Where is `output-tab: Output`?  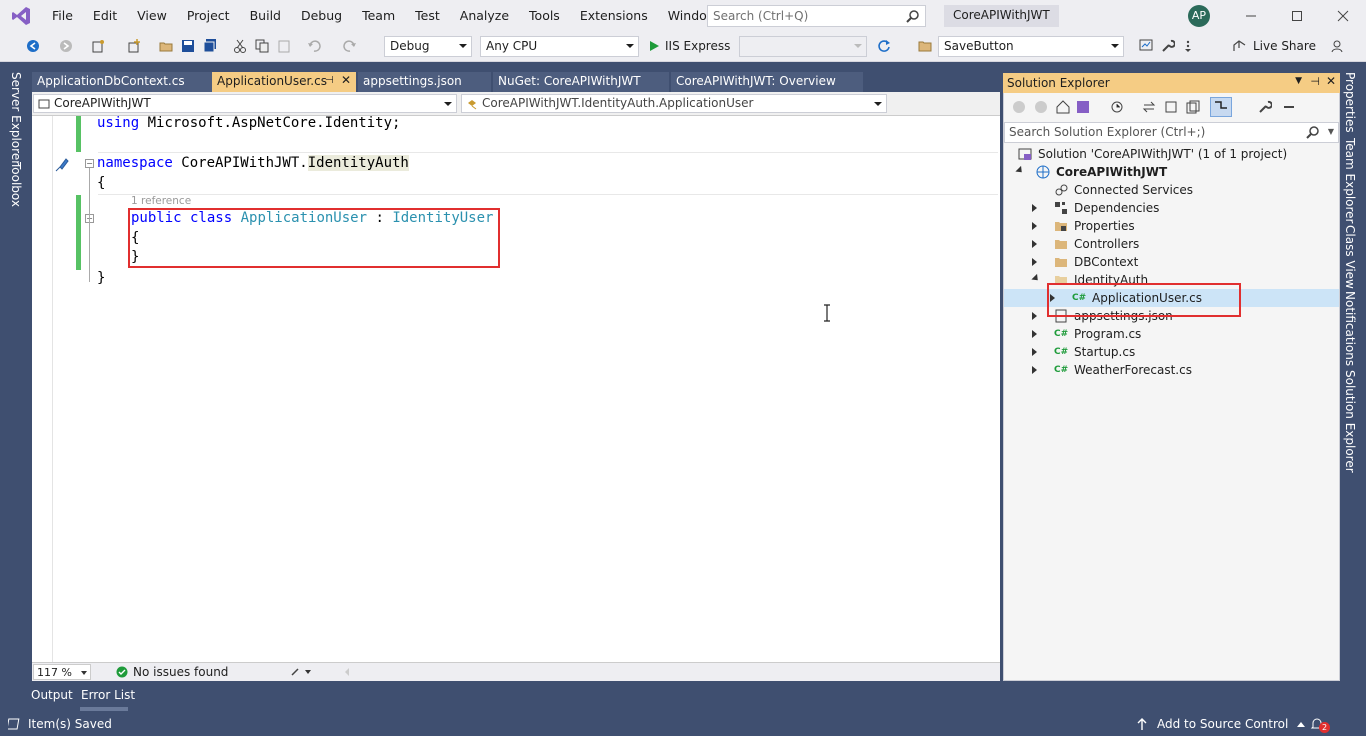
output-tab: Output is located at coordinates (52, 695).